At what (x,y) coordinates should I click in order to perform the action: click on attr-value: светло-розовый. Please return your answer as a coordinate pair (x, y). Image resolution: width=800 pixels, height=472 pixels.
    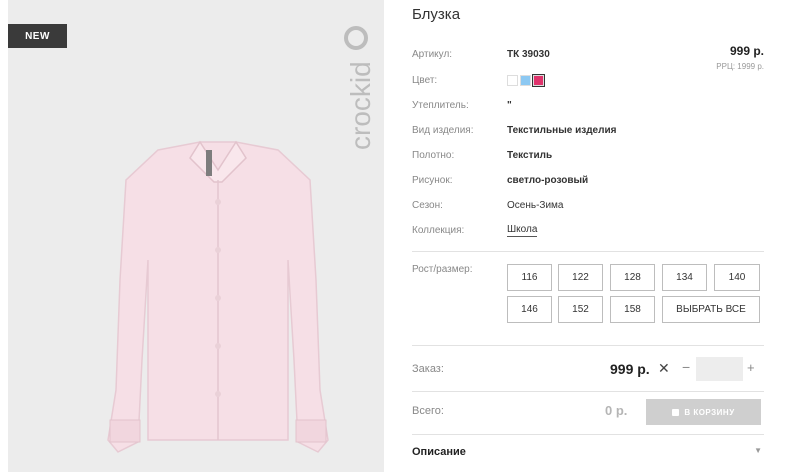
    Looking at the image, I should click on (548, 180).